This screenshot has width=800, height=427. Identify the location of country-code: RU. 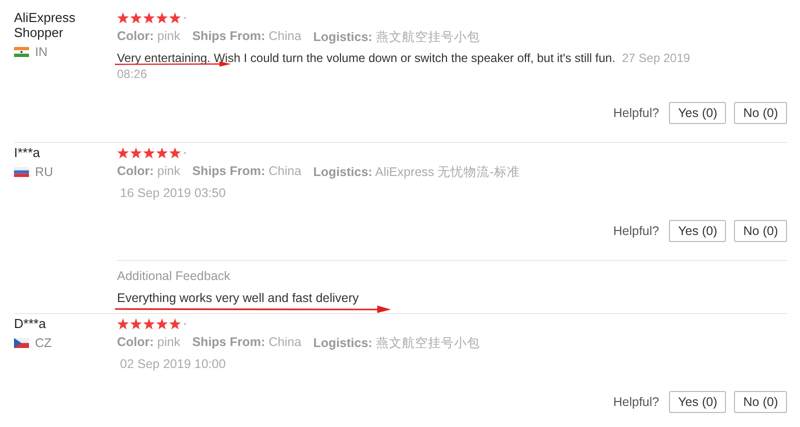
(44, 172).